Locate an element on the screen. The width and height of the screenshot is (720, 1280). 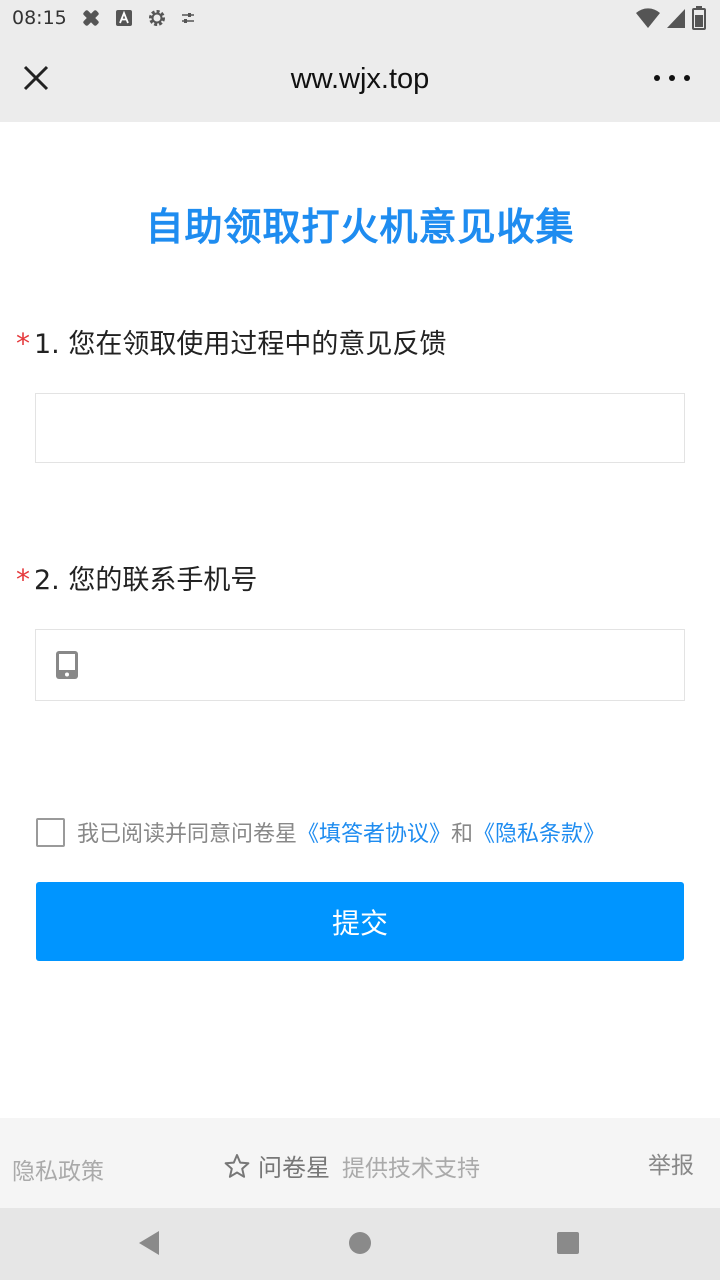
question-2: * 2. 您的联系手机号 is located at coordinates (136, 577).